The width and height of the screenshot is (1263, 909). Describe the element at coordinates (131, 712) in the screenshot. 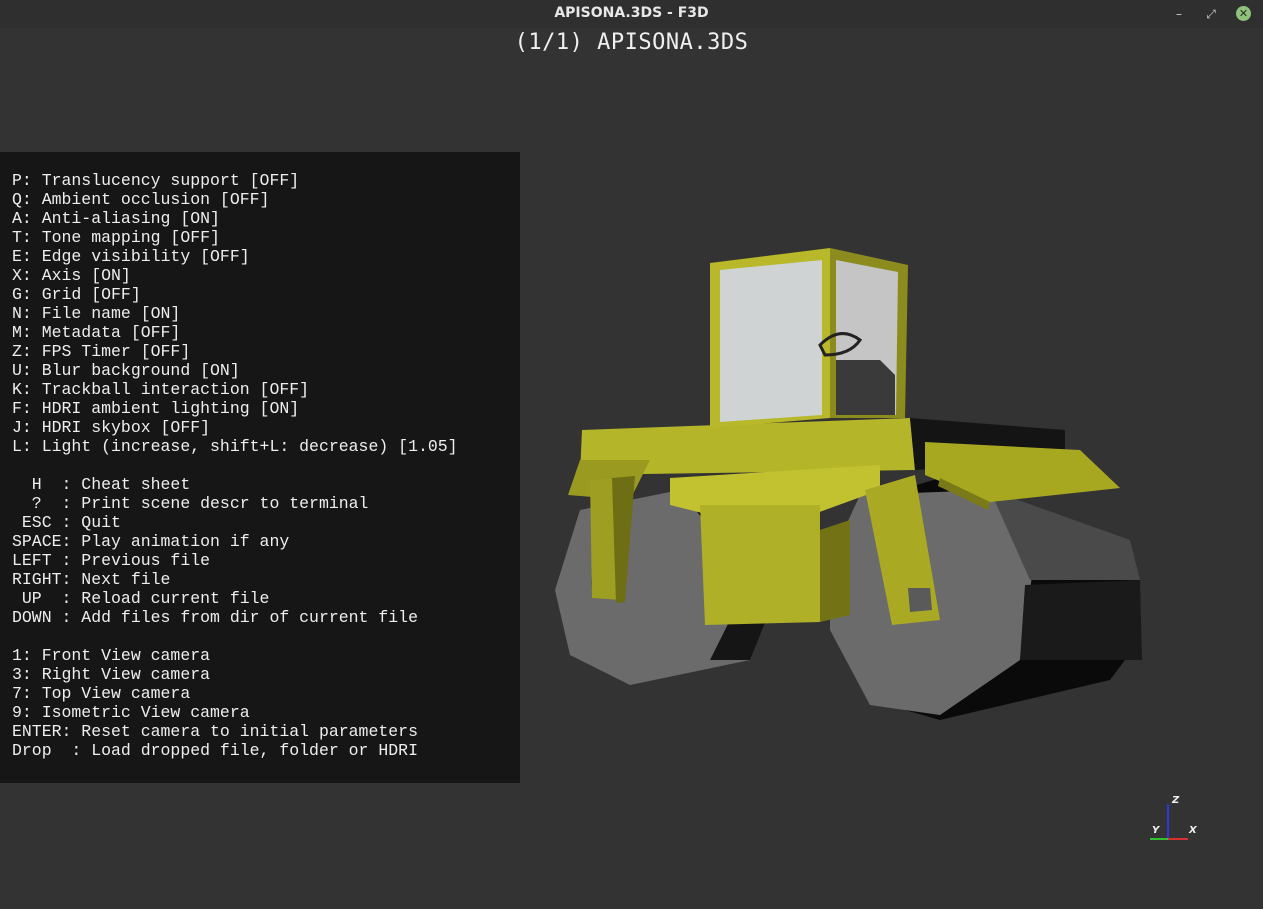

I see `cheat-sheet-line: 9: Isometric View camera` at that location.